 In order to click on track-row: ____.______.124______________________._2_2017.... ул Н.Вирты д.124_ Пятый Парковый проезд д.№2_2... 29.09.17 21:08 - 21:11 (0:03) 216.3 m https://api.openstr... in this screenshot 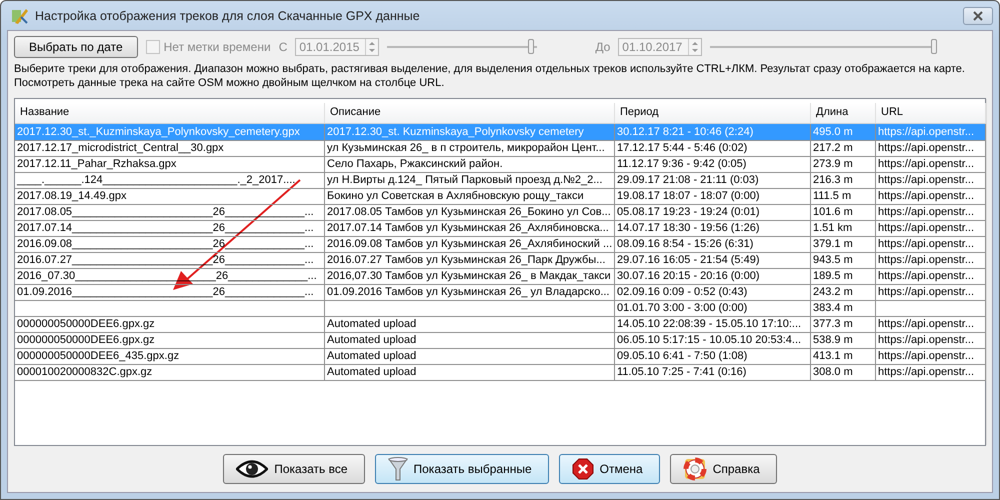, I will do `click(500, 180)`.